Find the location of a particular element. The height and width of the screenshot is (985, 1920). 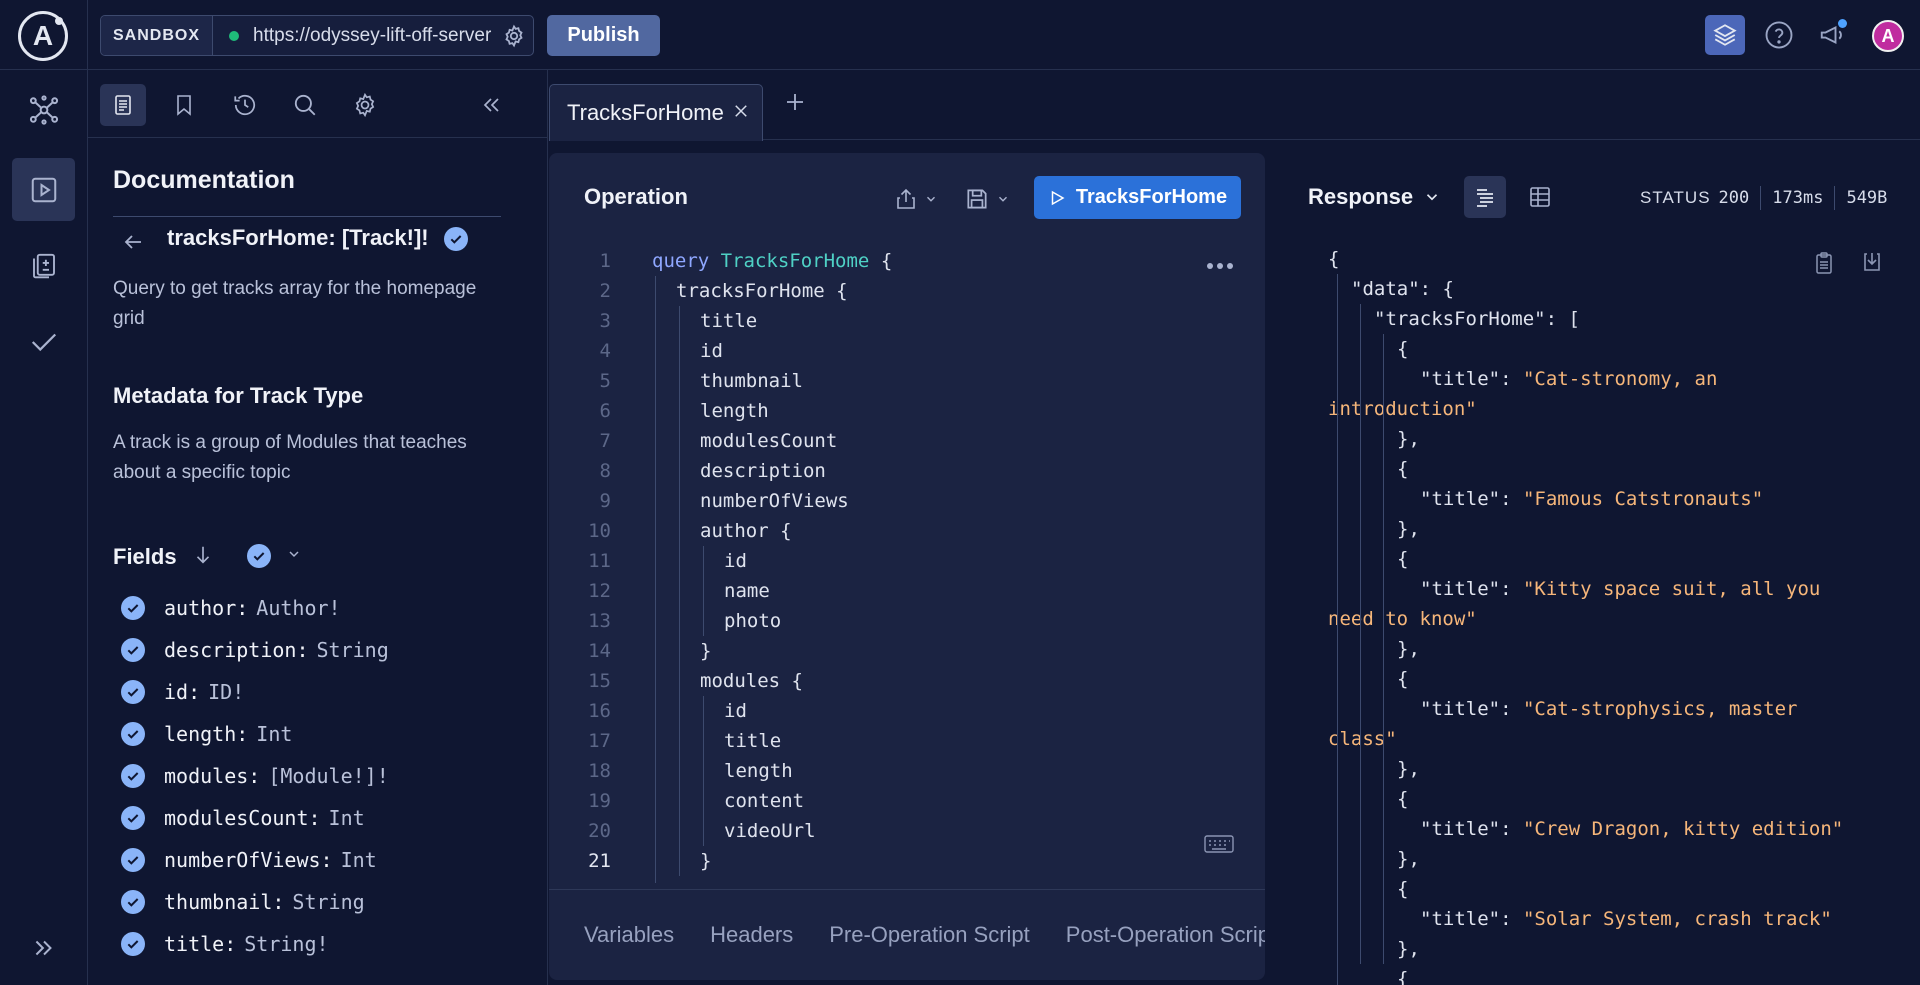

field-type: Author! is located at coordinates (298, 608).